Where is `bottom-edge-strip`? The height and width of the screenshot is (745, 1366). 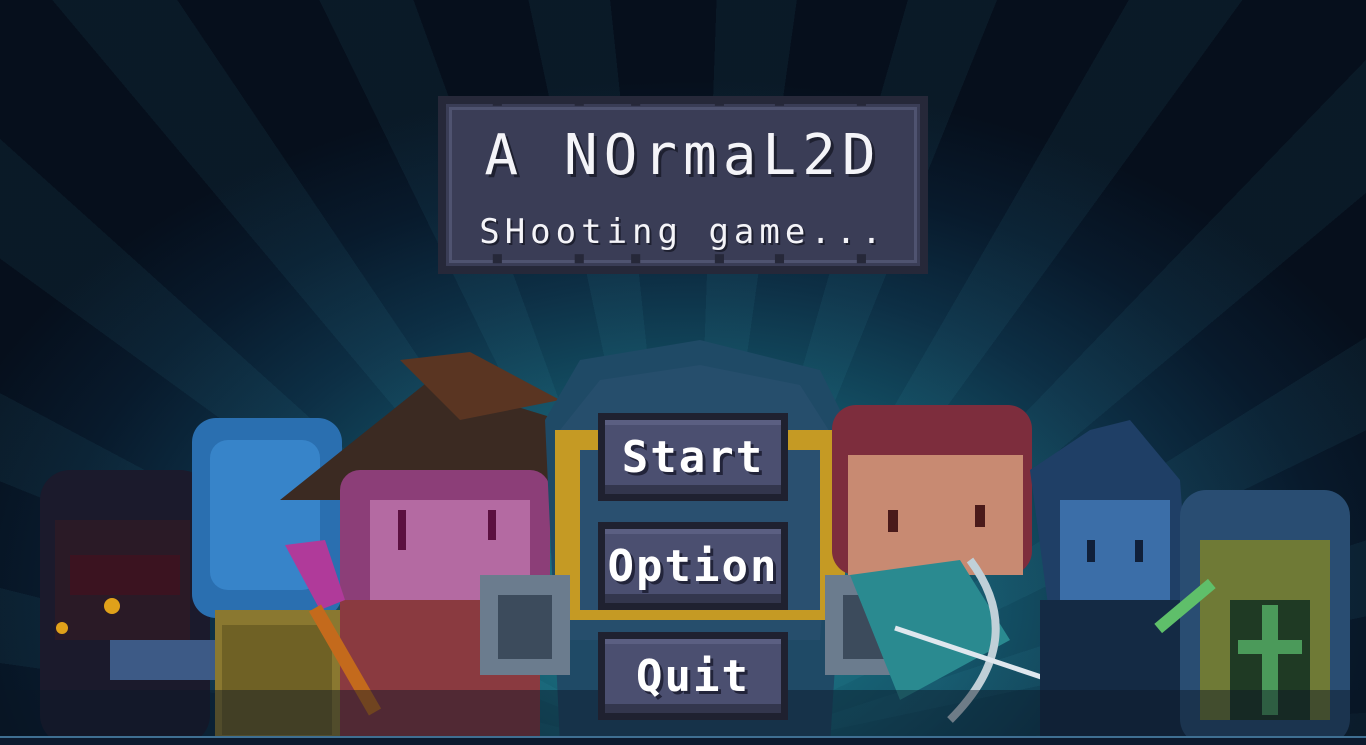 bottom-edge-strip is located at coordinates (683, 740).